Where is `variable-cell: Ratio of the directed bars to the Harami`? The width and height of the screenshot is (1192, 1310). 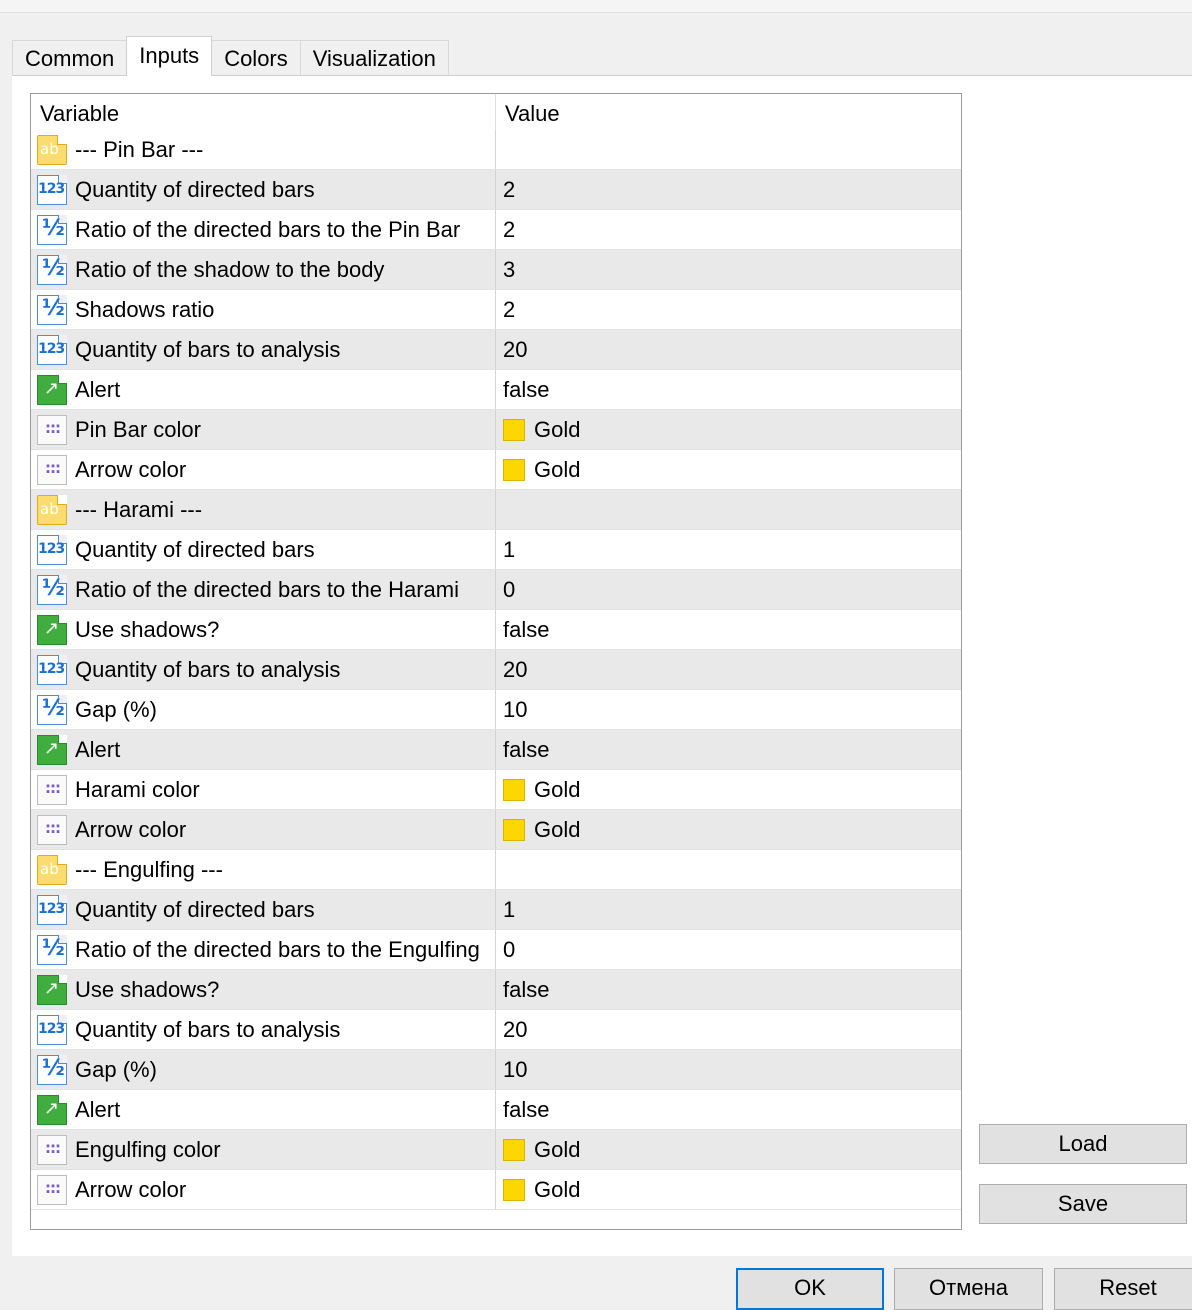
variable-cell: Ratio of the directed bars to the Harami is located at coordinates (263, 589).